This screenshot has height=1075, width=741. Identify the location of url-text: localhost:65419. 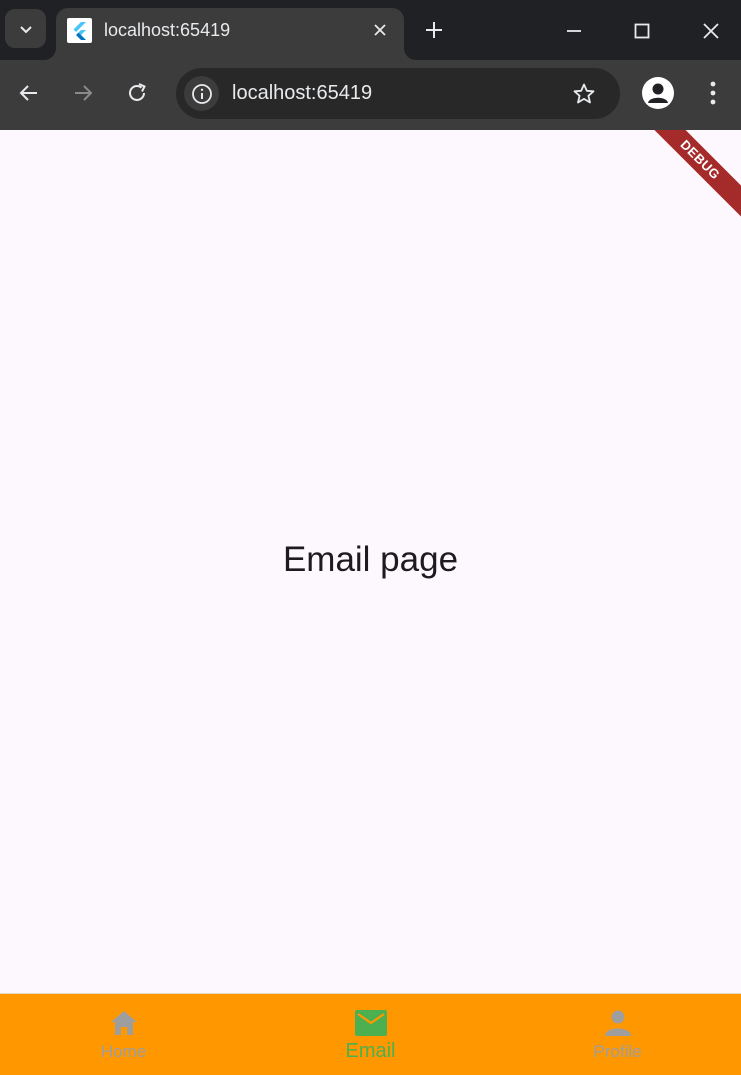
(302, 93).